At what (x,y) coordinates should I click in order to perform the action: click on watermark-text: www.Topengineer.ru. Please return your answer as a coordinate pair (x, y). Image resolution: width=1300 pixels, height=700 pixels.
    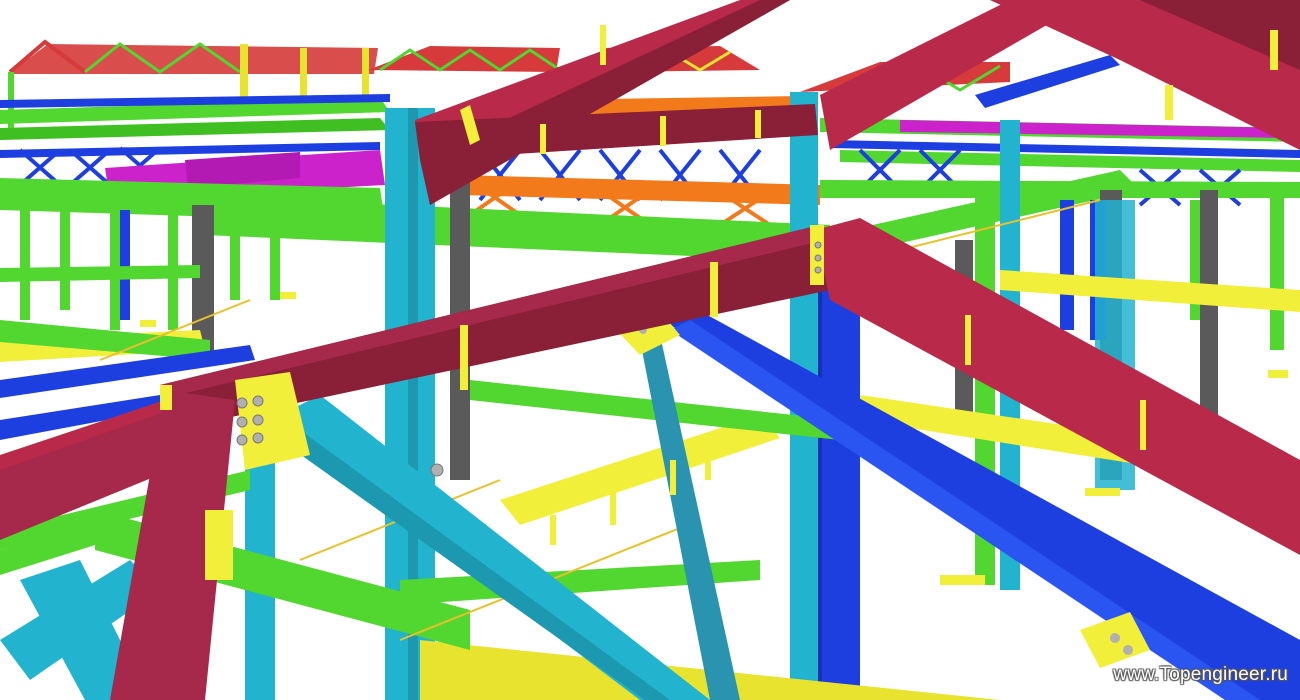
    Looking at the image, I should click on (1200, 674).